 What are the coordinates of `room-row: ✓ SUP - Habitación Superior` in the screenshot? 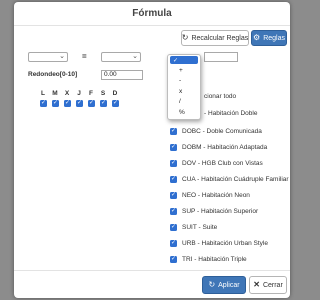 It's located at (214, 211).